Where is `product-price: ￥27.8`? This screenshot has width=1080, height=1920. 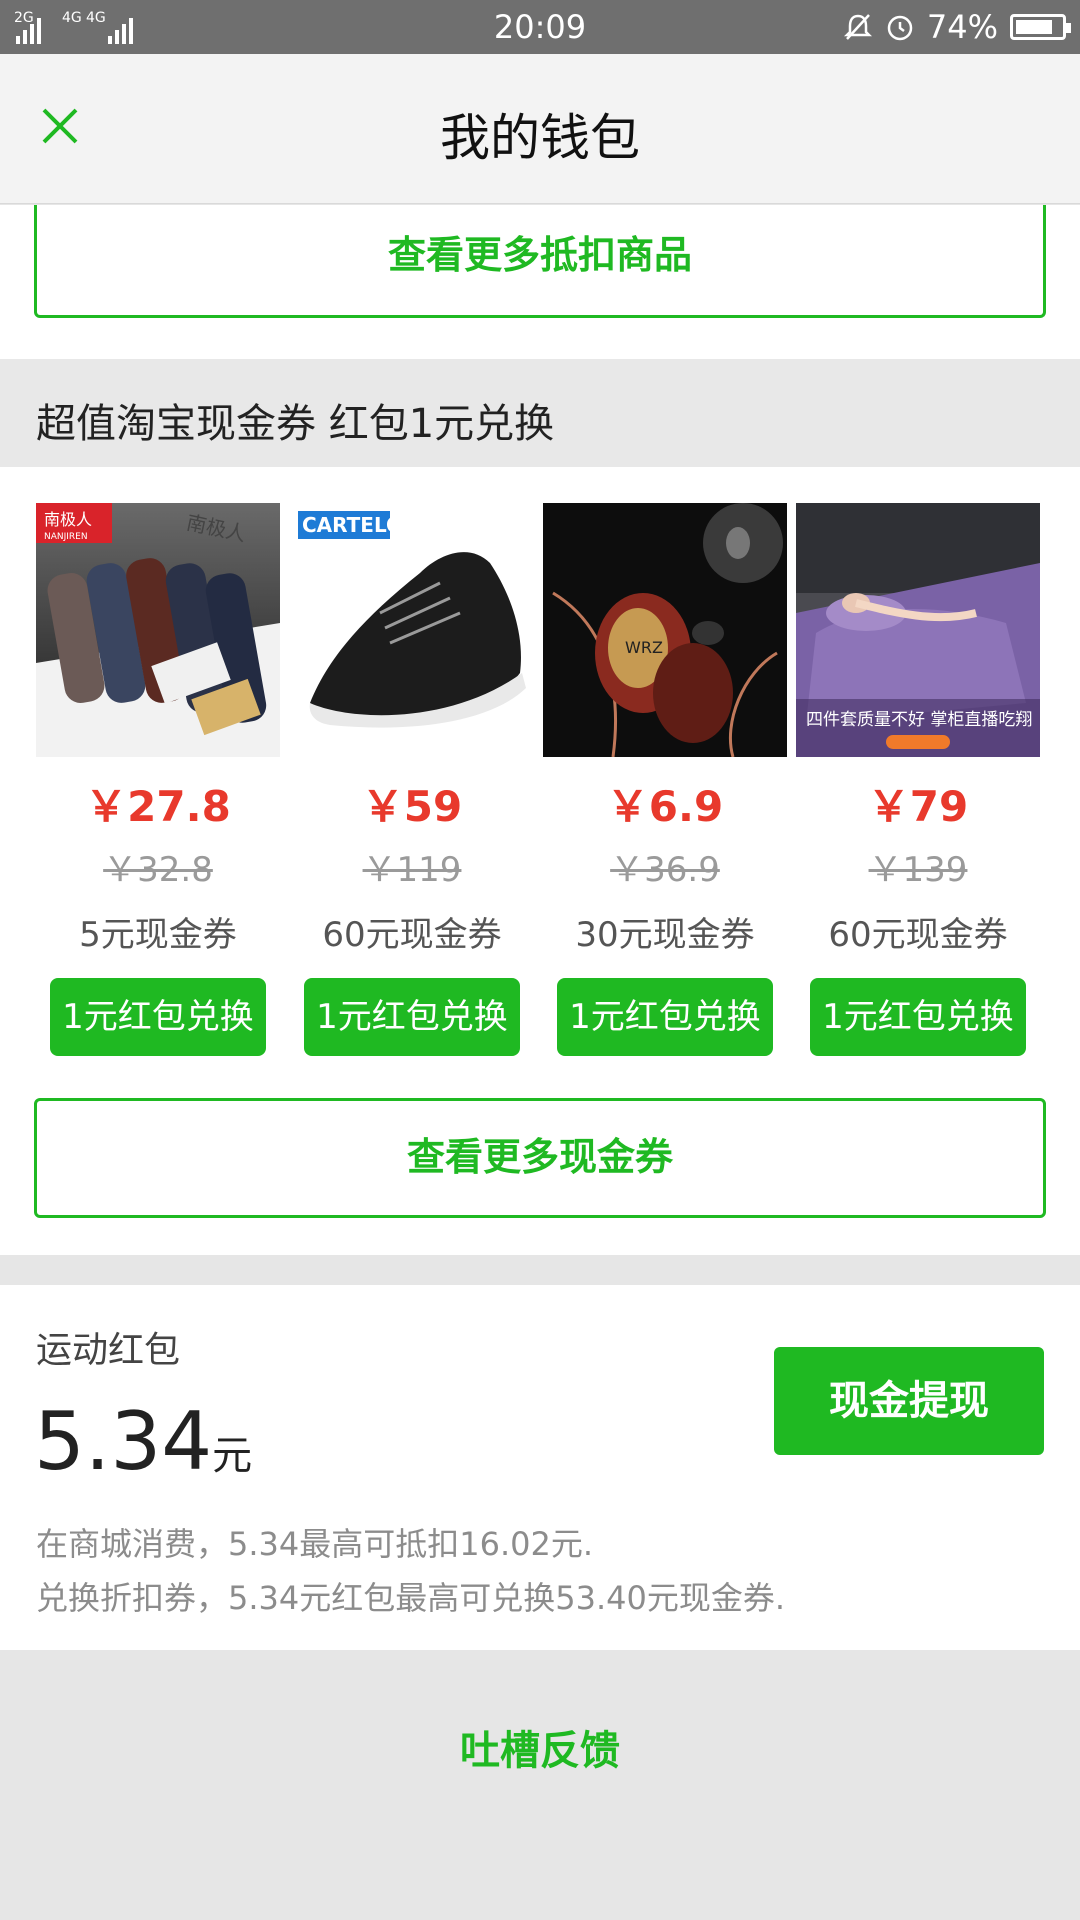
product-price: ￥27.8 is located at coordinates (158, 806).